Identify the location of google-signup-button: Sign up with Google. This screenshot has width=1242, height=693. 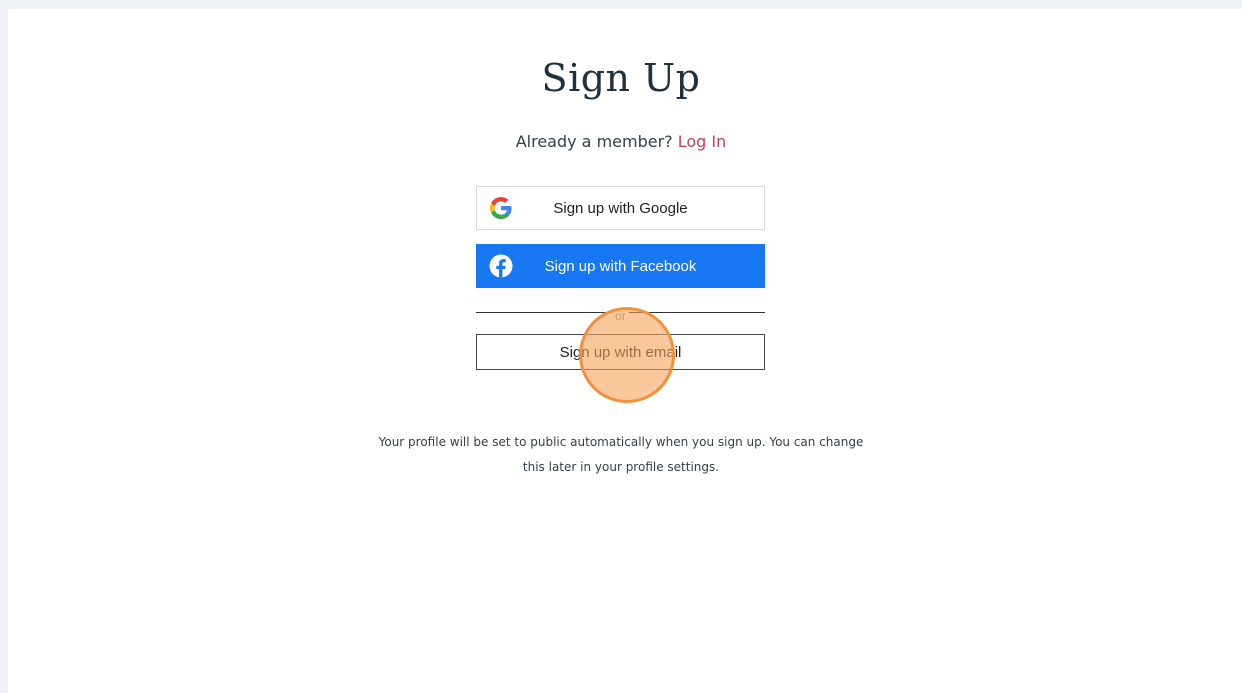
(620, 208).